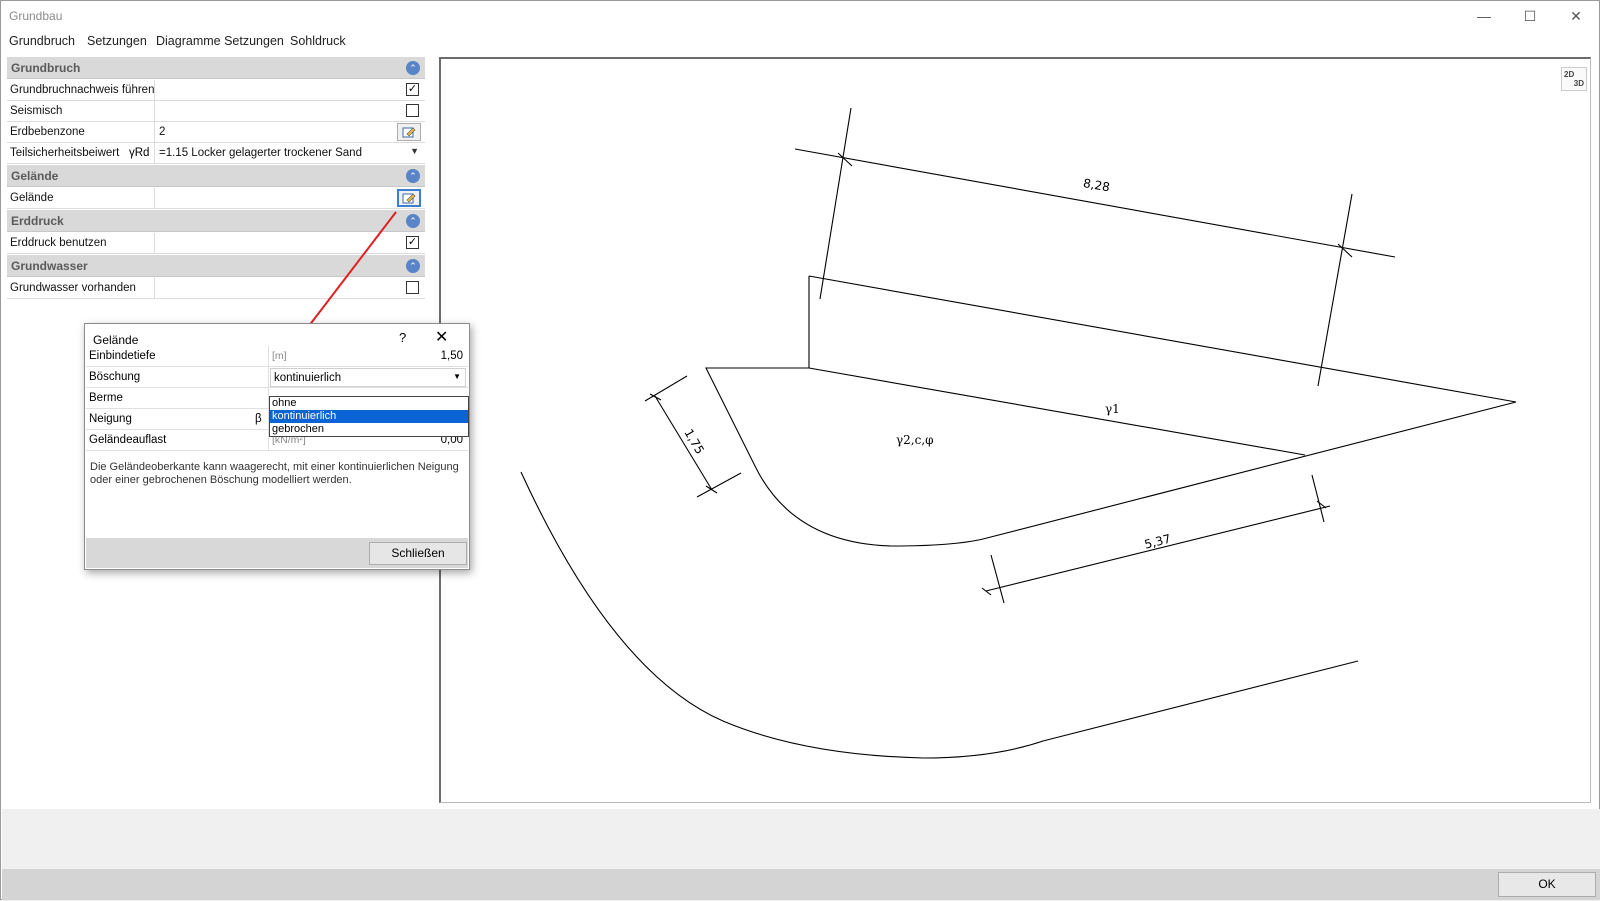  I want to click on gamma2-label: γ2,c,φ, so click(915, 440).